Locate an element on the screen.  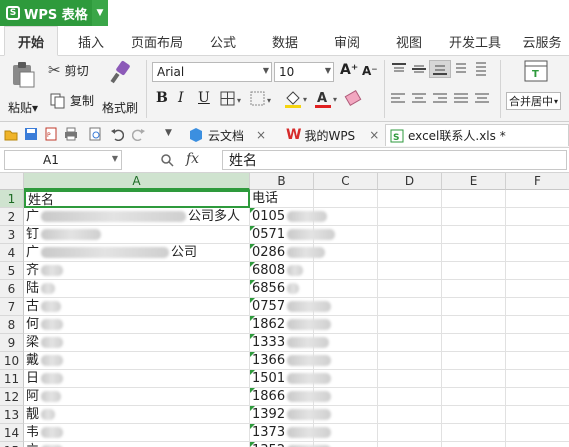
cell-a11: 日 is located at coordinates (137, 379).